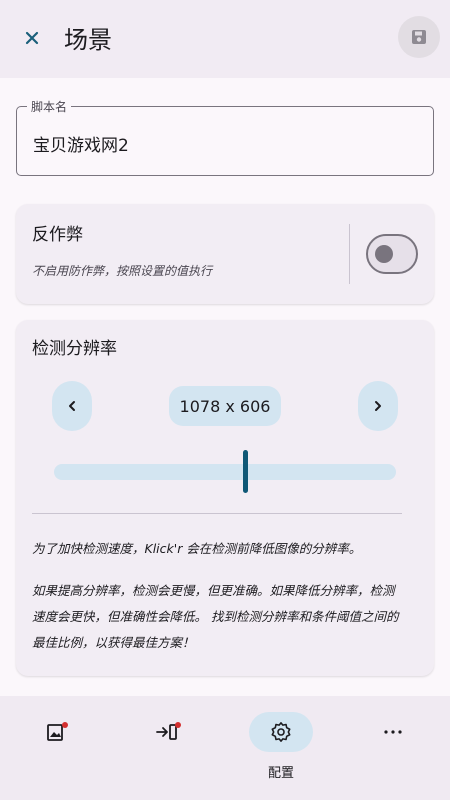 The image size is (450, 800). Describe the element at coordinates (225, 39) in the screenshot. I see `top-app-bar: 场景` at that location.